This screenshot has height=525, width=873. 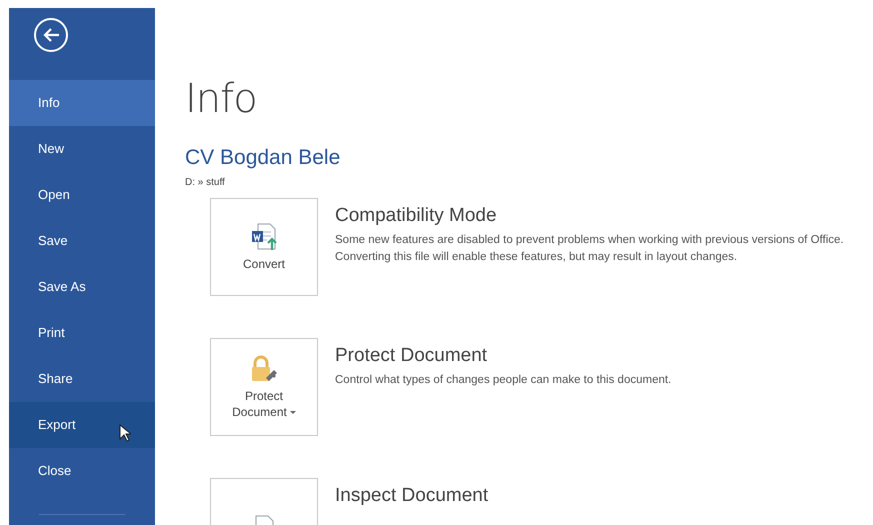 I want to click on section-button: Convert, so click(x=264, y=247).